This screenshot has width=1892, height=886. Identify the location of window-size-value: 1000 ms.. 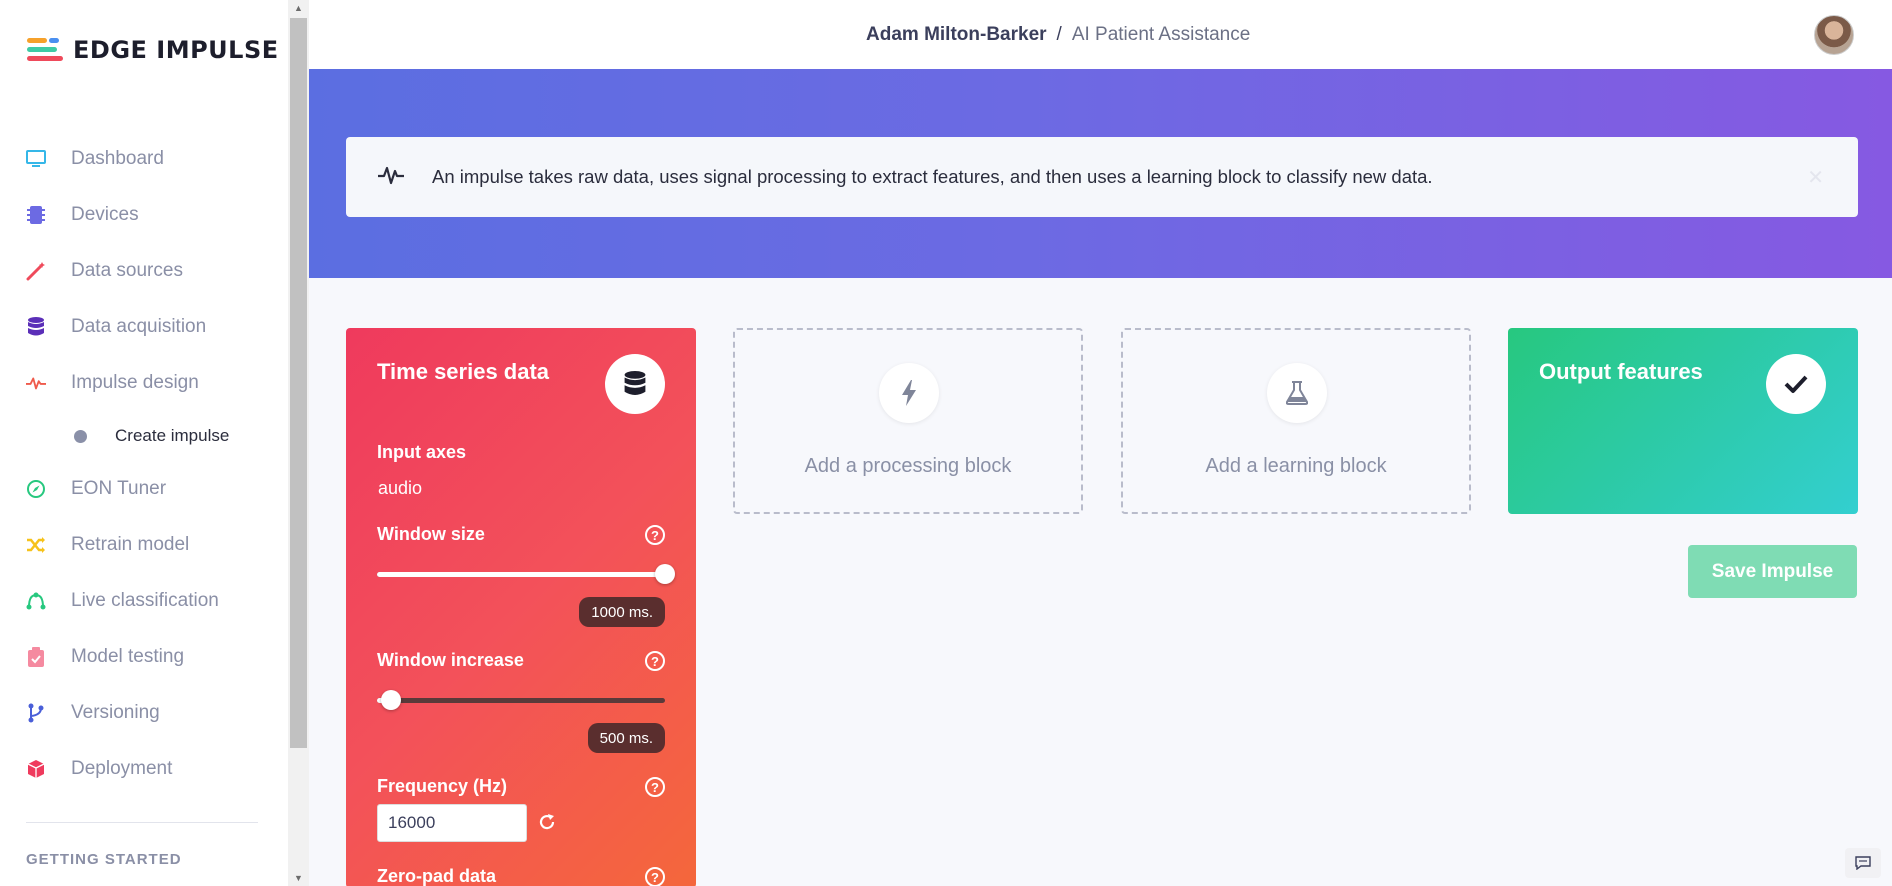
(622, 612).